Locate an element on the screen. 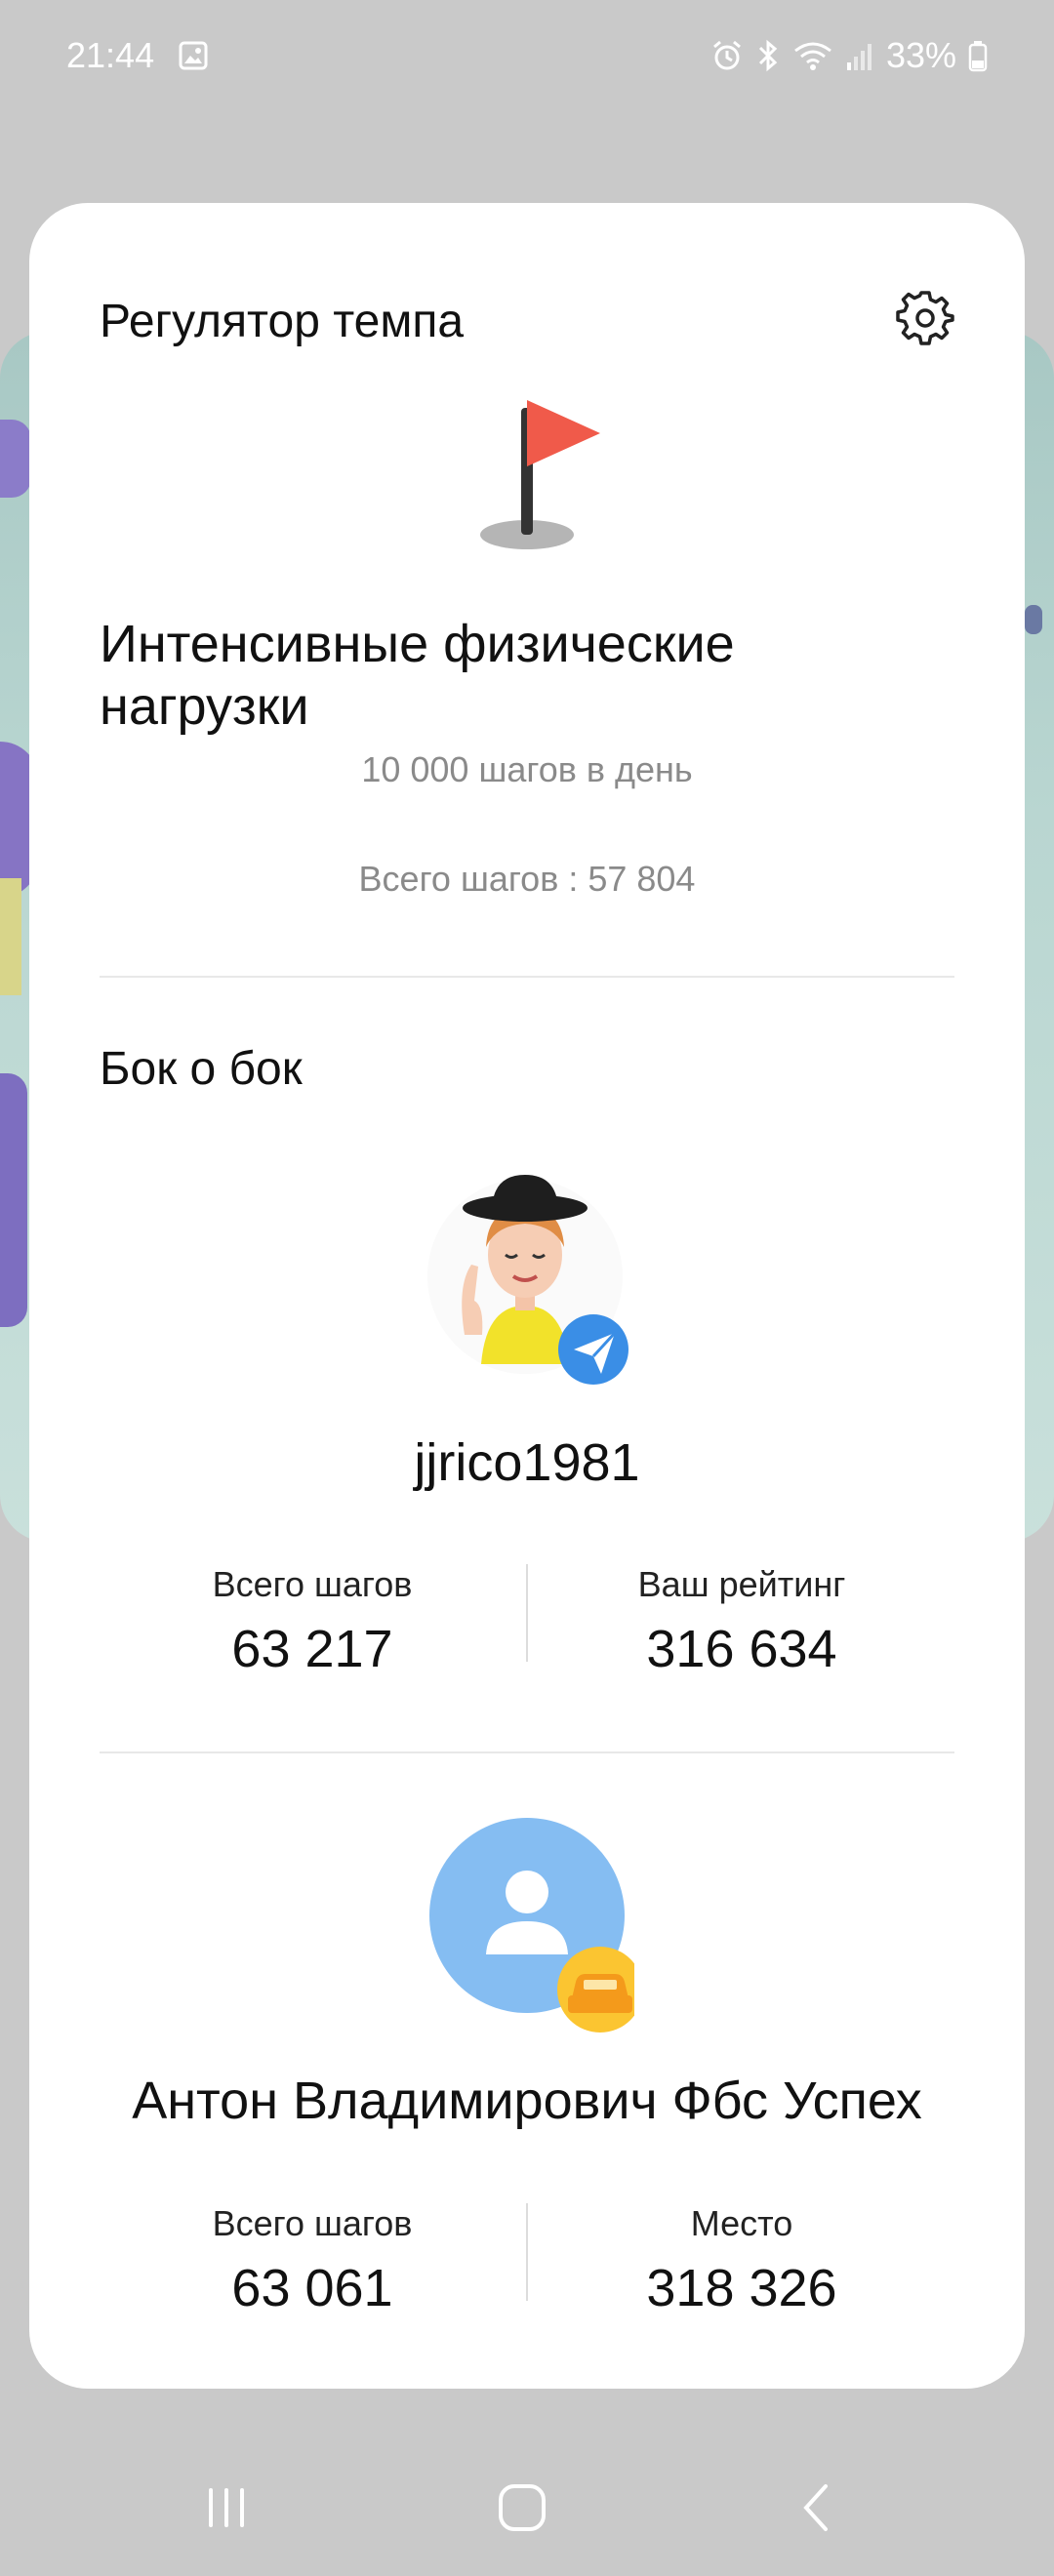  stat-total-steps: Всего шагов 63 061 is located at coordinates (312, 2260).